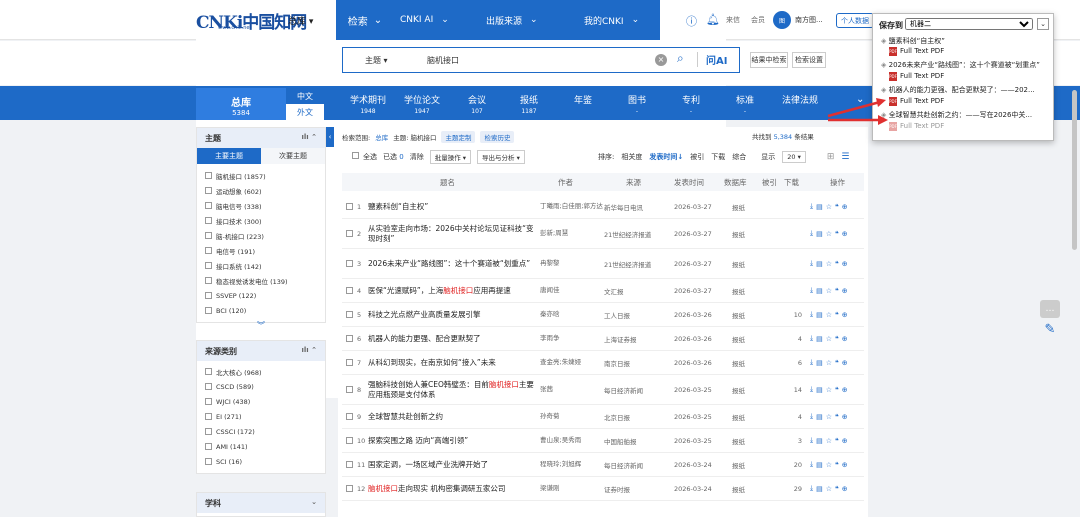 This screenshot has height=517, width=1080. What do you see at coordinates (1043, 24) in the screenshot?
I see `chevron-down-icon: ⌄` at bounding box center [1043, 24].